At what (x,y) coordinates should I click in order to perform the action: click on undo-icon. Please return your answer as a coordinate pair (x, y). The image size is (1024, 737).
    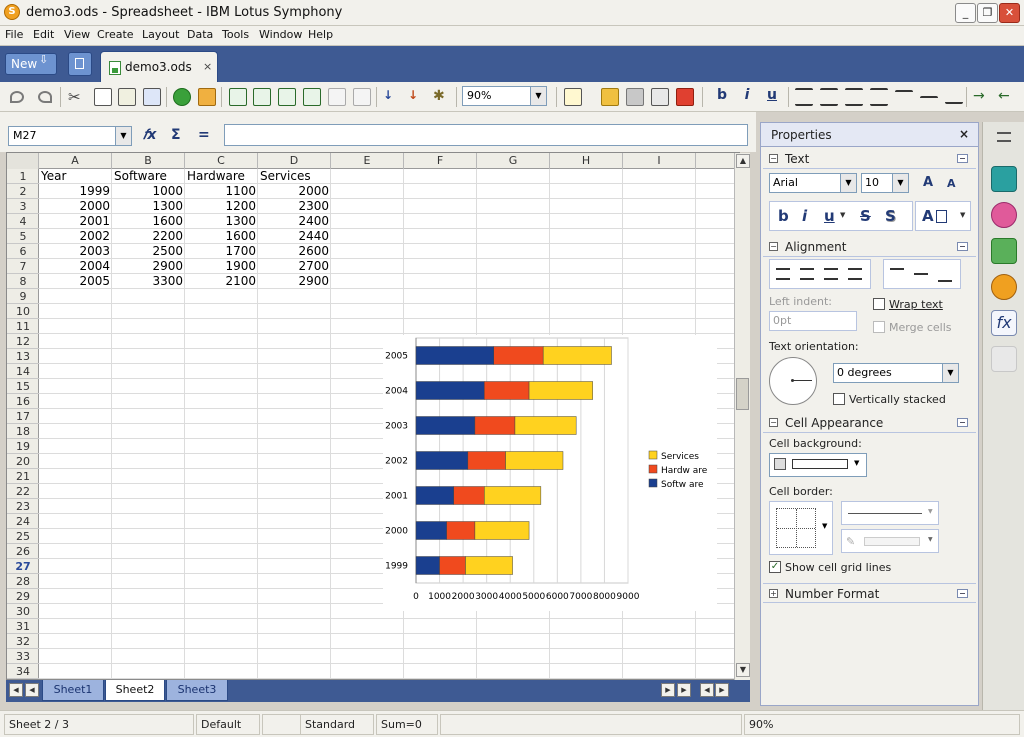
    Looking at the image, I should click on (17, 97).